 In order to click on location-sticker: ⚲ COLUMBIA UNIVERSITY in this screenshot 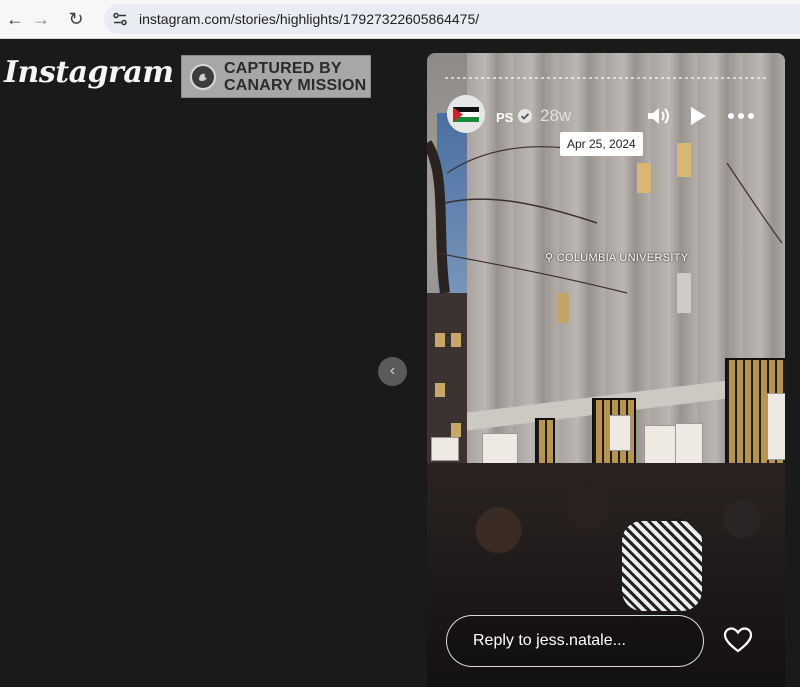, I will do `click(616, 257)`.